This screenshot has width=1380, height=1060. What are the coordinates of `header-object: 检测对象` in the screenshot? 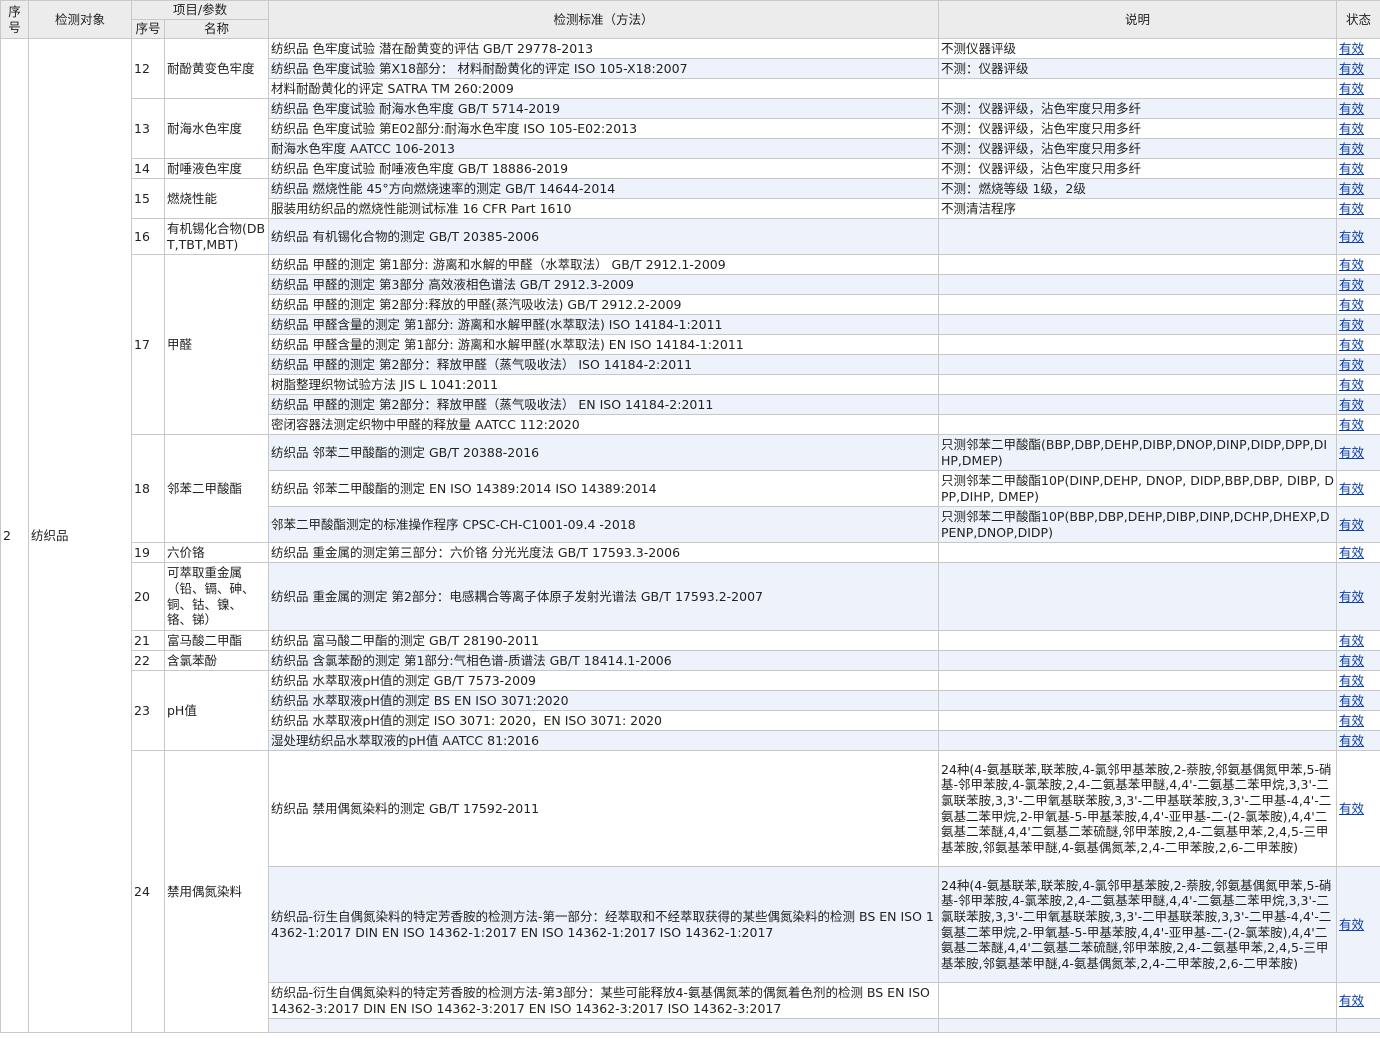 It's located at (80, 19).